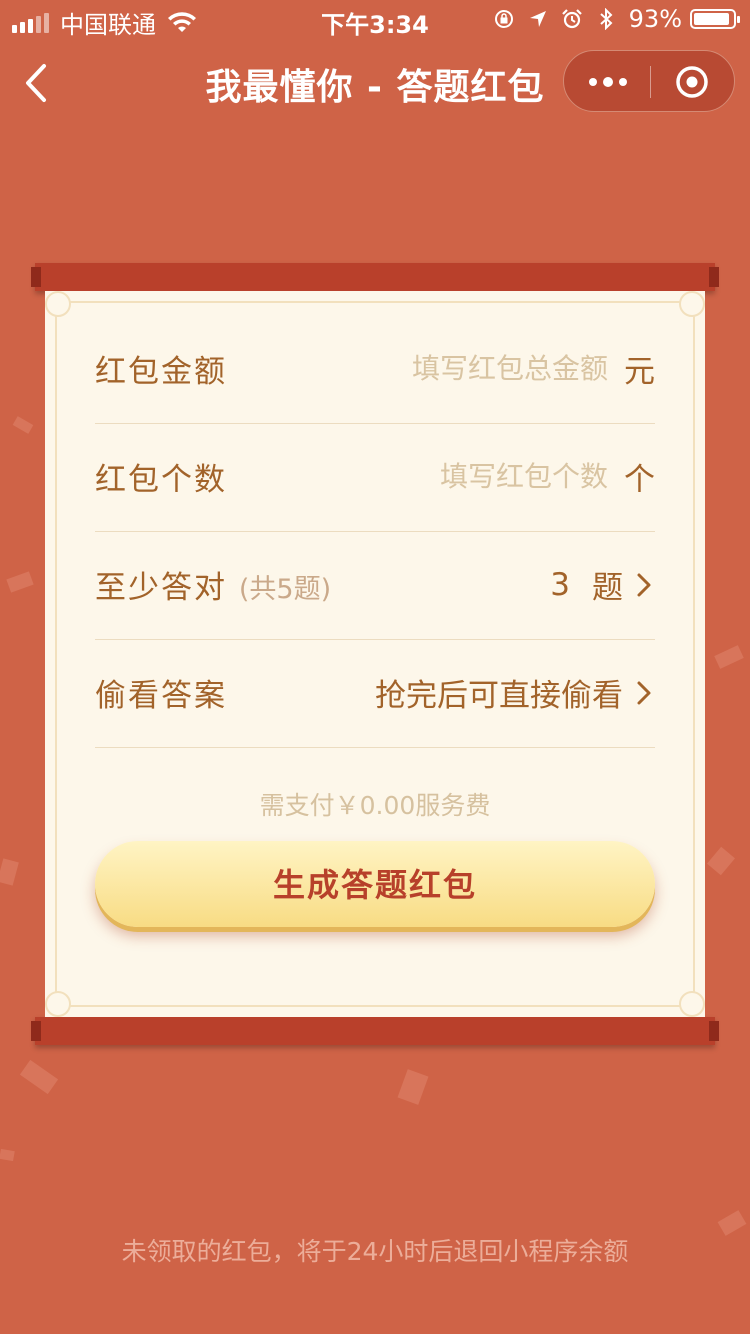 Image resolution: width=750 pixels, height=1334 pixels. I want to click on status-bar: 中国联通 下午3:34 93%, so click(375, 20).